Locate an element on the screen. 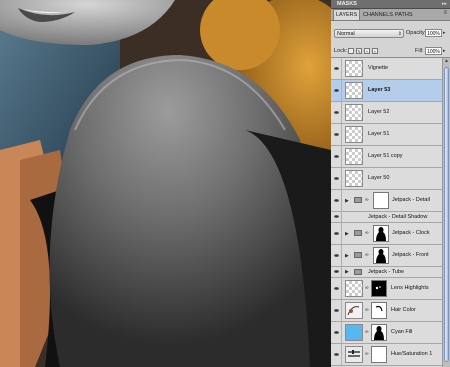 The width and height of the screenshot is (450, 367). lock-all-icon: ▪ is located at coordinates (375, 51).